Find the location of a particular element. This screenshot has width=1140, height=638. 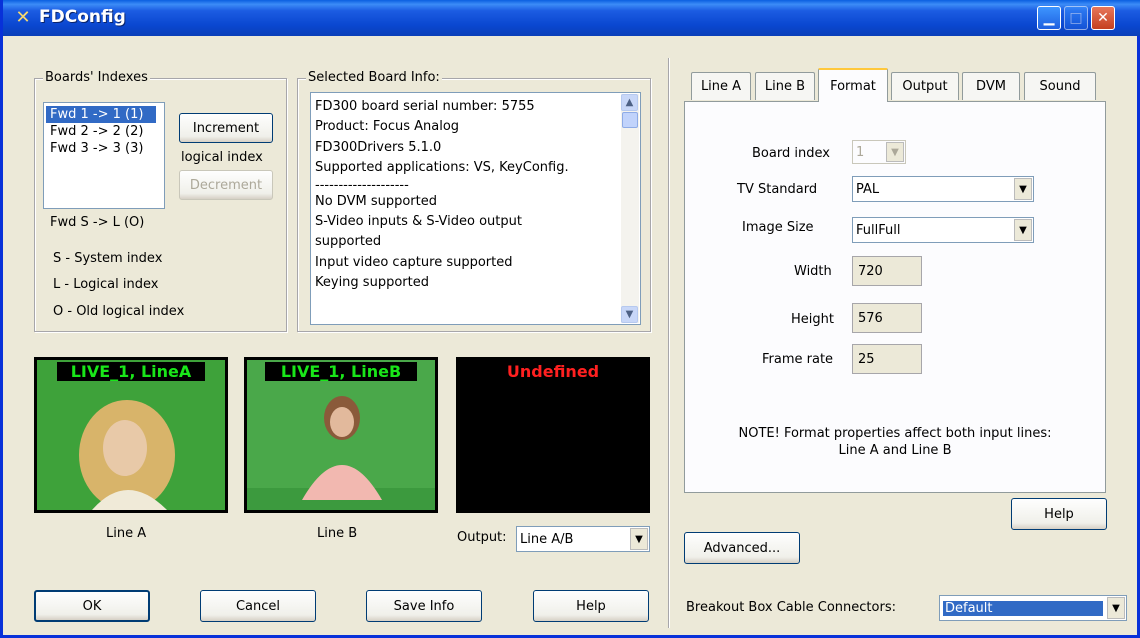

image-size-label: Image Size is located at coordinates (778, 227).